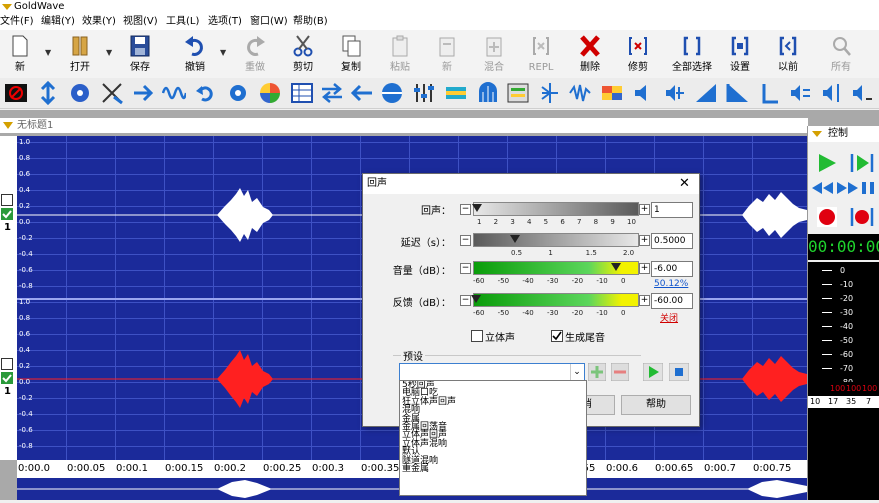 This screenshot has width=879, height=503. I want to click on mixer-panel-icon, so click(518, 93).